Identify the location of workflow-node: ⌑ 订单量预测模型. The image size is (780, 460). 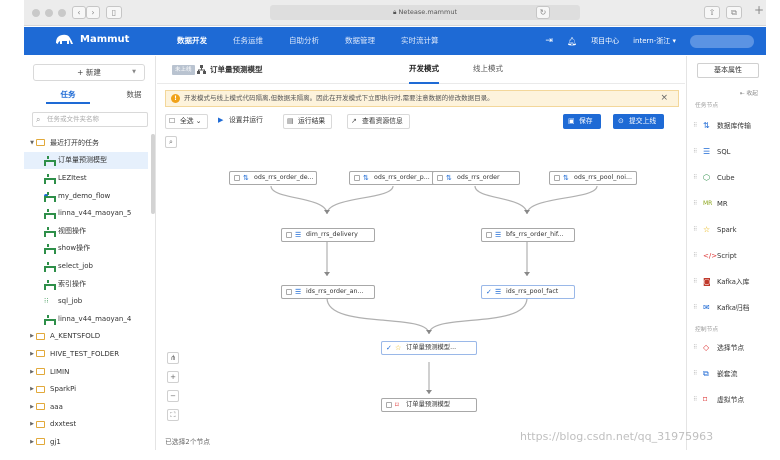
(429, 405).